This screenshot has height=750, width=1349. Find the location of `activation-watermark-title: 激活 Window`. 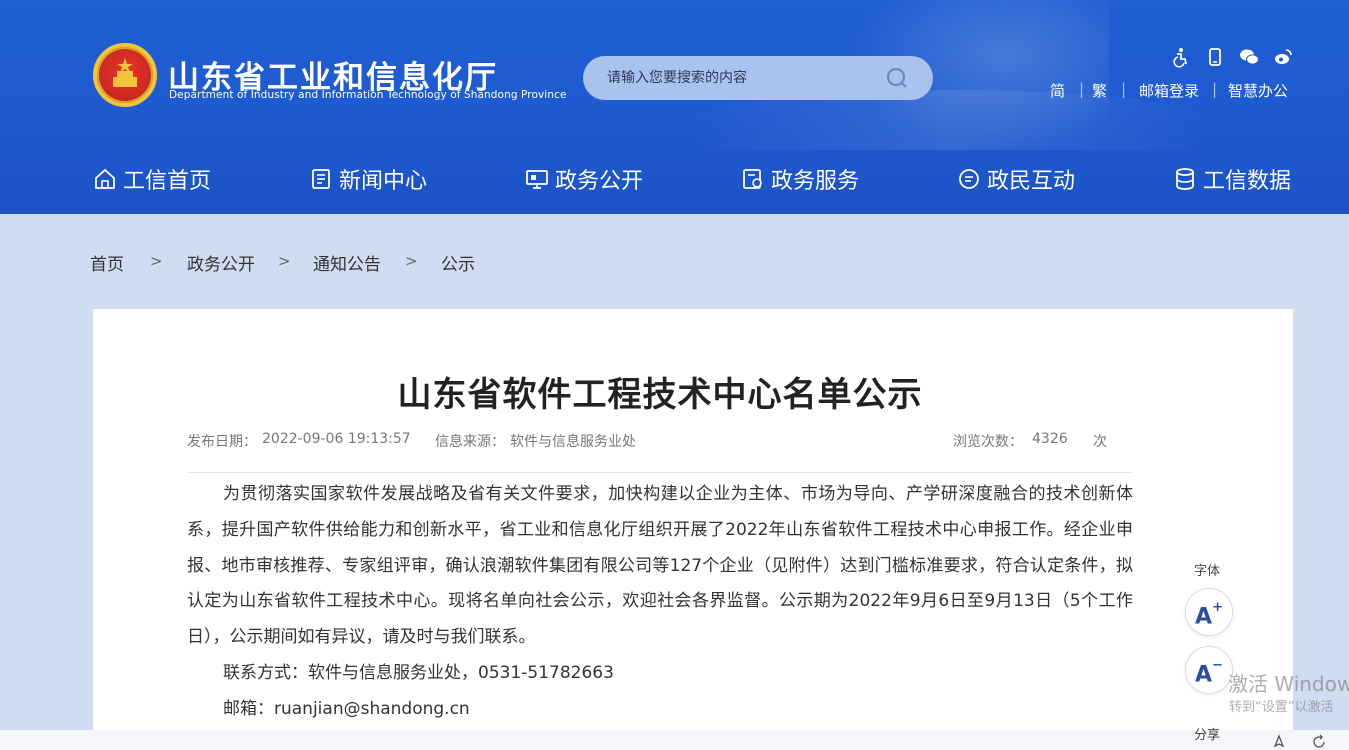

activation-watermark-title: 激活 Window is located at coordinates (1288, 684).